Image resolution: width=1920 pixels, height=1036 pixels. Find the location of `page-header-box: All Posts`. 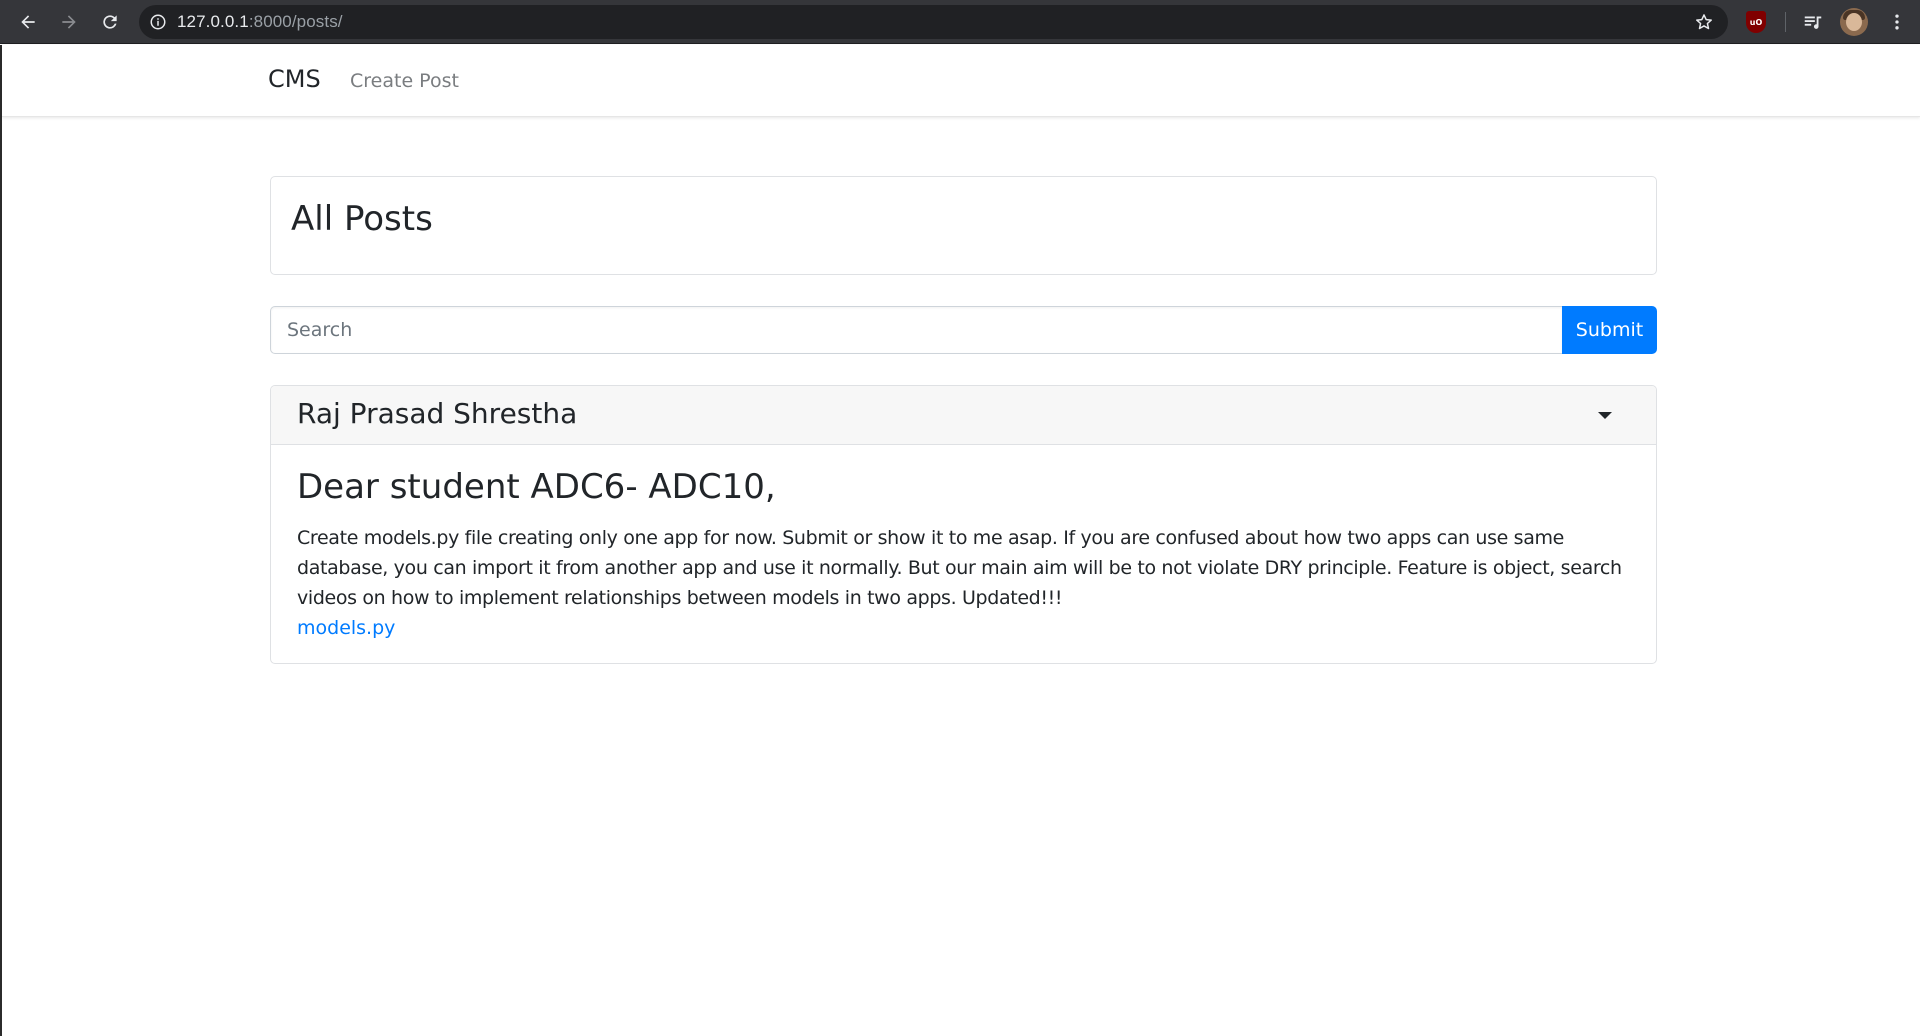

page-header-box: All Posts is located at coordinates (963, 225).